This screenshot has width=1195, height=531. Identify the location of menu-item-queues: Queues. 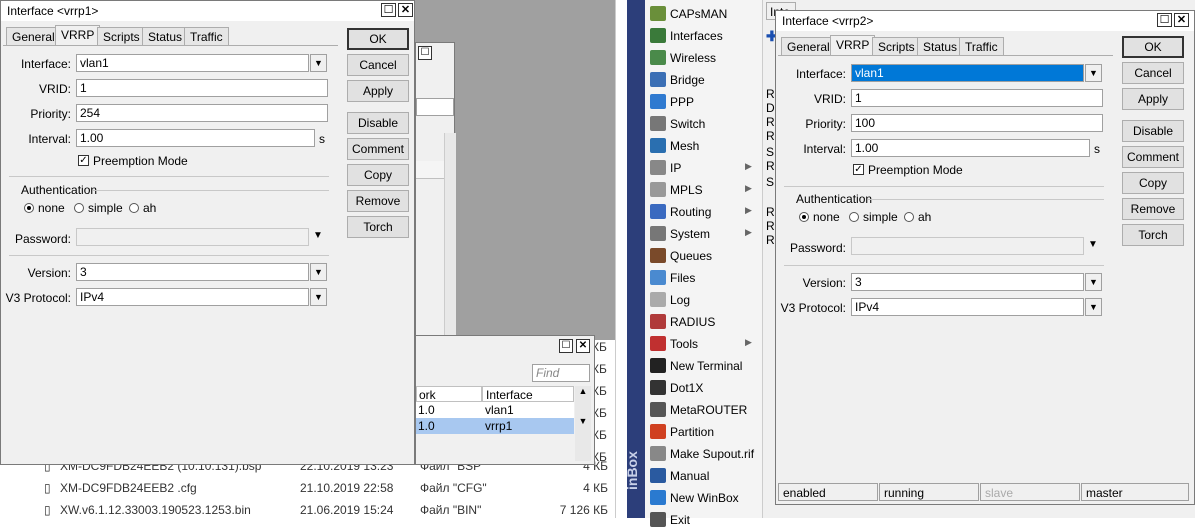
(703, 256).